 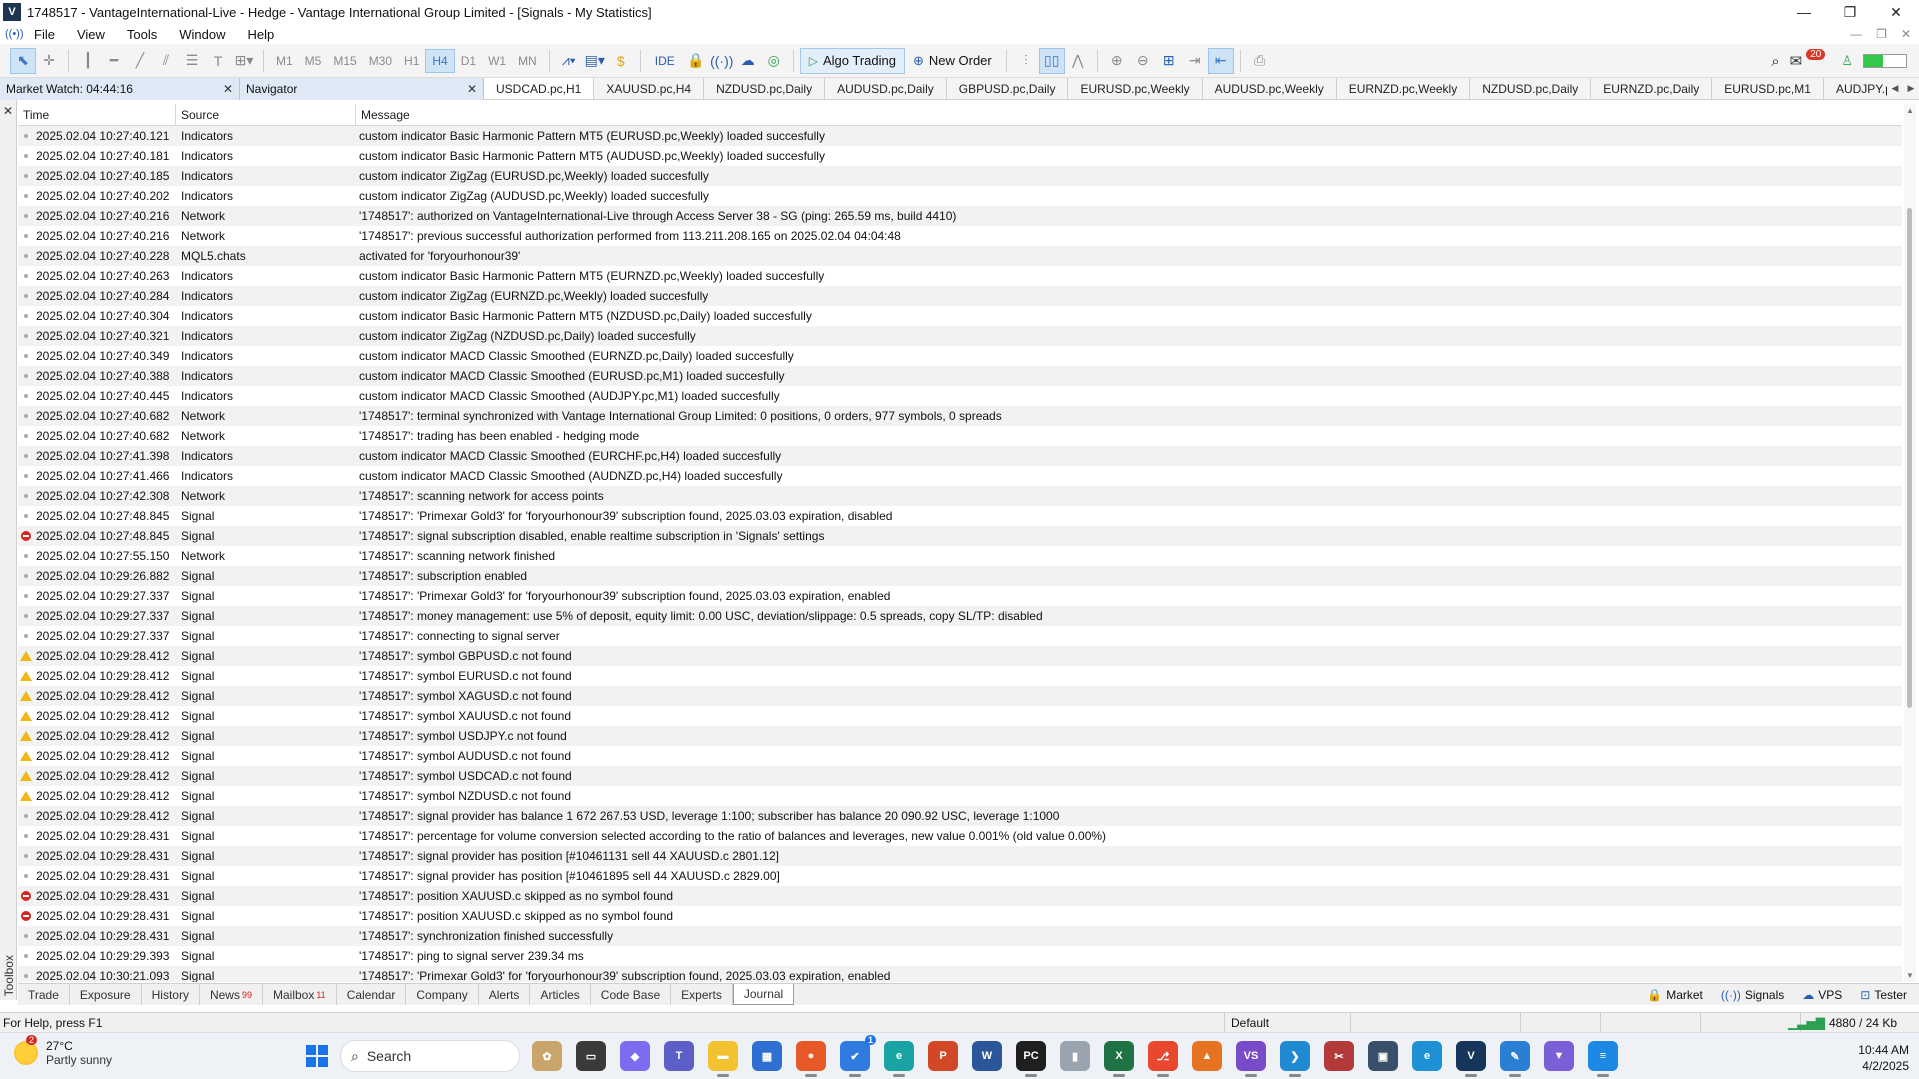 What do you see at coordinates (88, 61) in the screenshot?
I see `vertical-line-icon: ┃` at bounding box center [88, 61].